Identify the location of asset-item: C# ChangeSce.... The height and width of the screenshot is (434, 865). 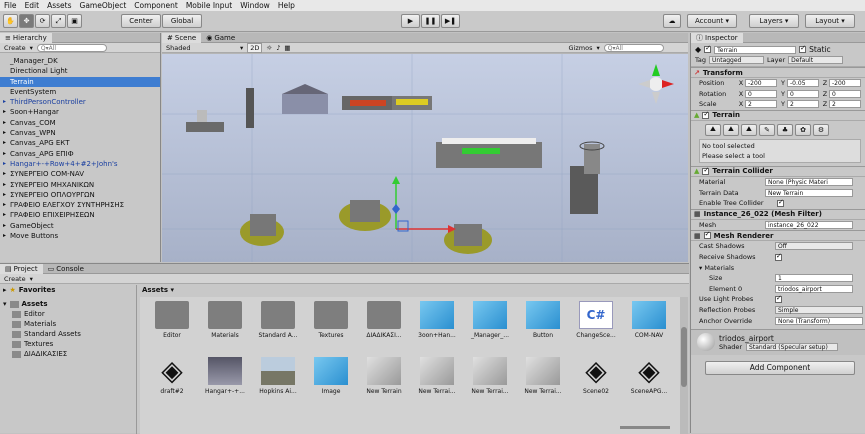
(596, 320).